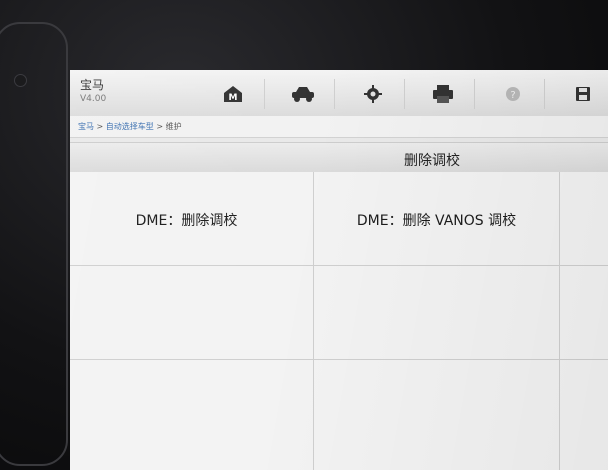  What do you see at coordinates (130, 126) in the screenshot?
I see `breadcrumb-link-auto-select: 自动选择车型` at bounding box center [130, 126].